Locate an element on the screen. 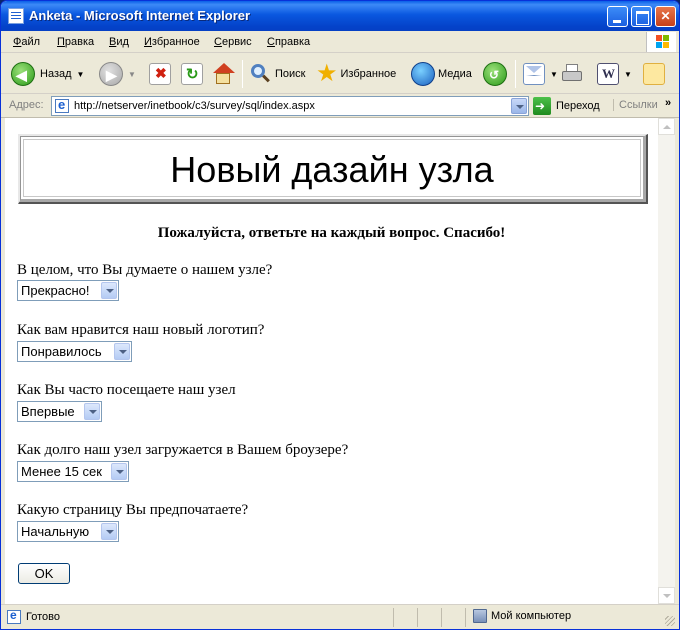  edit-dropdown-icon: ▼ is located at coordinates (628, 74).